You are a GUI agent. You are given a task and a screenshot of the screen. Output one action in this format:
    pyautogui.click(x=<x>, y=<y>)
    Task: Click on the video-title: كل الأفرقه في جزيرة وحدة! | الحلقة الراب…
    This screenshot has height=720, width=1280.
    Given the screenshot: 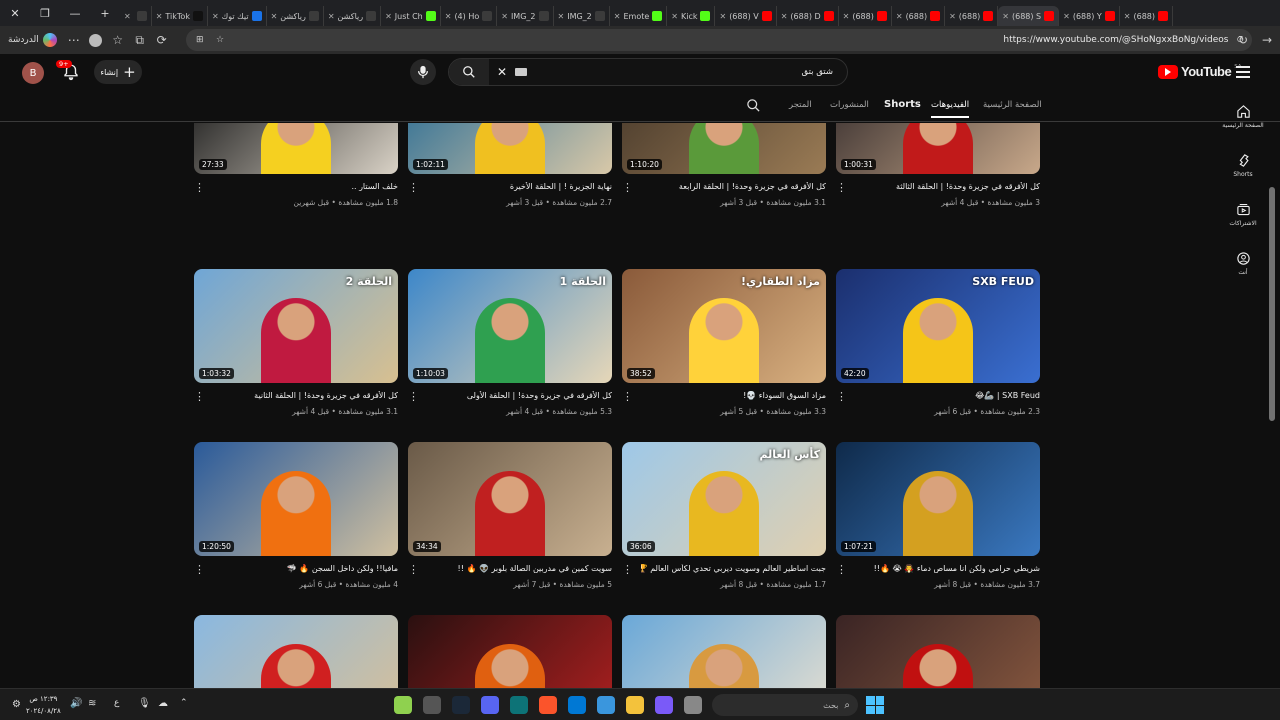 What is the action you would take?
    pyautogui.click(x=733, y=186)
    